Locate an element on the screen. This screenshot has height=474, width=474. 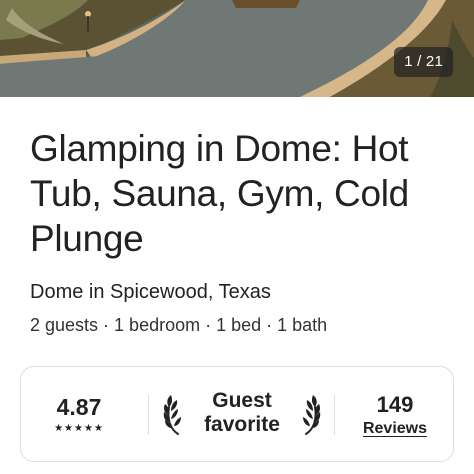
guest-favorite-label: Guest favorite is located at coordinates (242, 412).